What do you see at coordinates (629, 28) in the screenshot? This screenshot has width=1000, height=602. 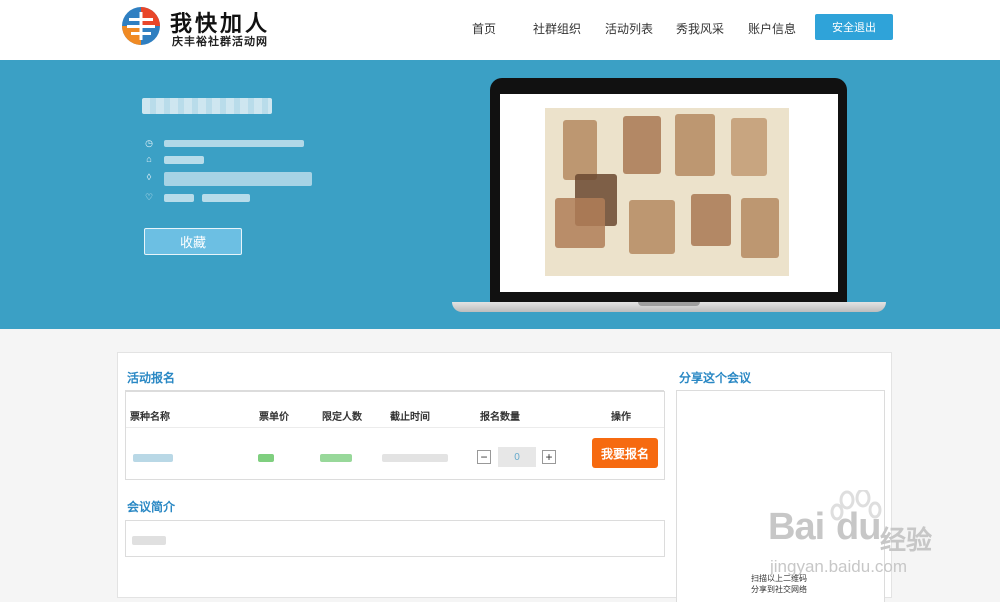 I see `nav-activities: 活动列表` at bounding box center [629, 28].